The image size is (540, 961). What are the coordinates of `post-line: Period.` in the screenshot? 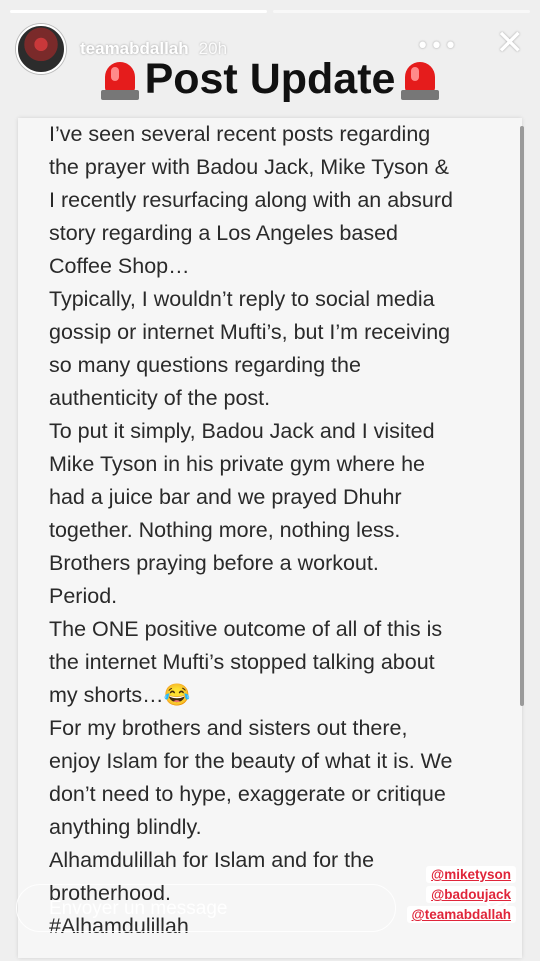 It's located at (83, 596).